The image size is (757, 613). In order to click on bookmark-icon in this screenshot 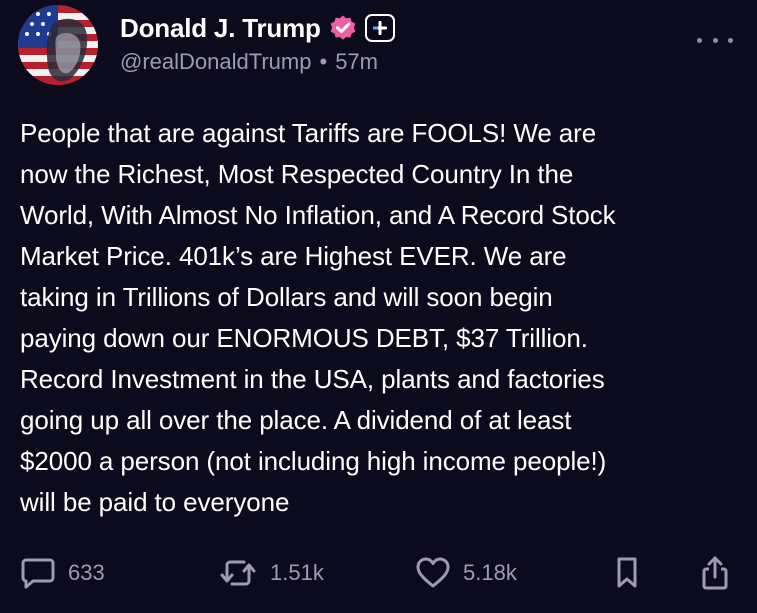, I will do `click(627, 572)`.